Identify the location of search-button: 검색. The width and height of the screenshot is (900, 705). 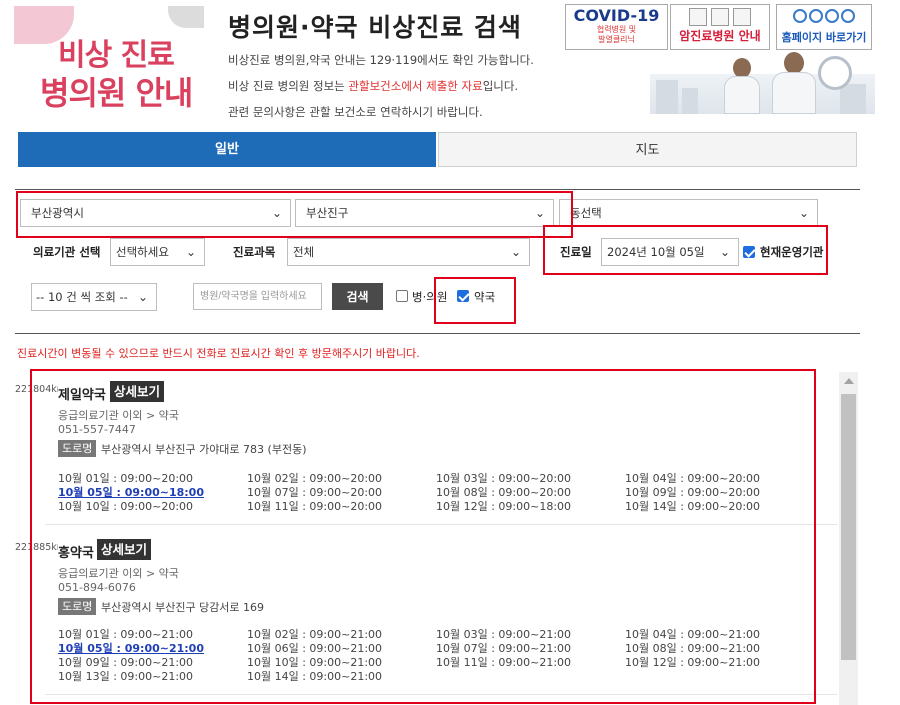
(357, 296).